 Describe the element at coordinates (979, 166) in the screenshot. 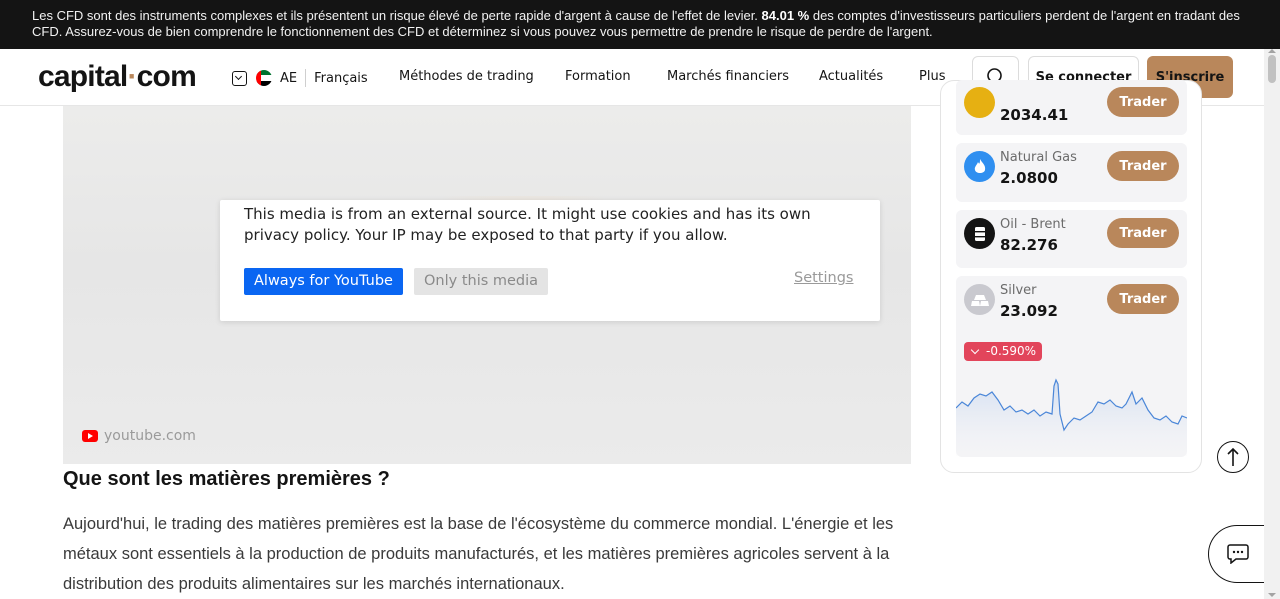

I see `flame-icon` at that location.